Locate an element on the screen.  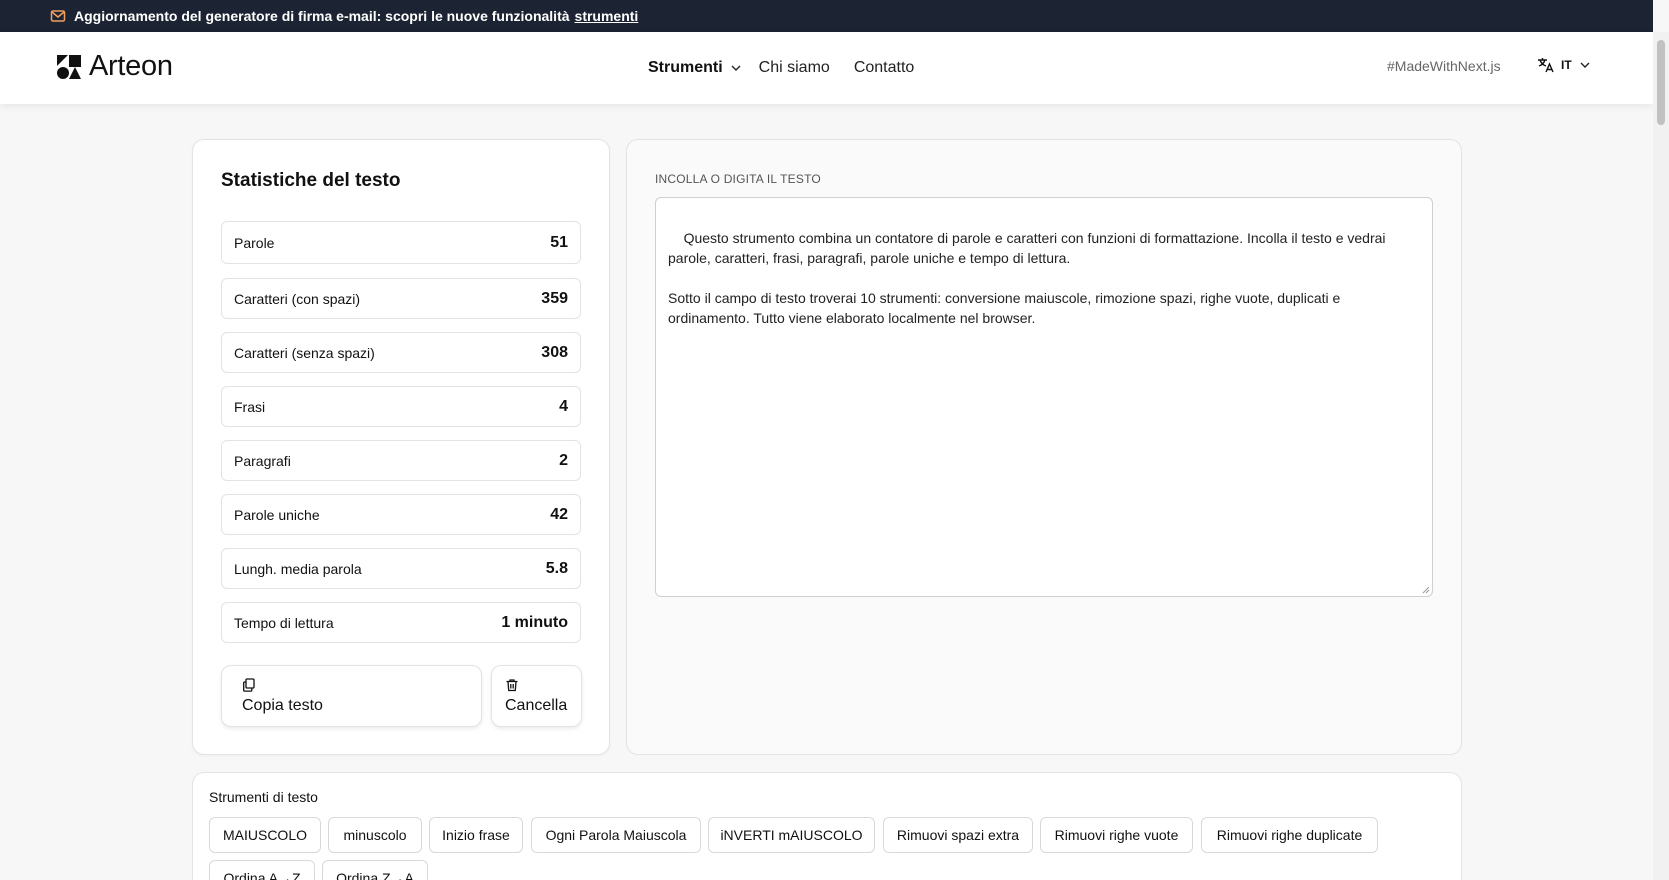
announcement-link: strumenti is located at coordinates (607, 16).